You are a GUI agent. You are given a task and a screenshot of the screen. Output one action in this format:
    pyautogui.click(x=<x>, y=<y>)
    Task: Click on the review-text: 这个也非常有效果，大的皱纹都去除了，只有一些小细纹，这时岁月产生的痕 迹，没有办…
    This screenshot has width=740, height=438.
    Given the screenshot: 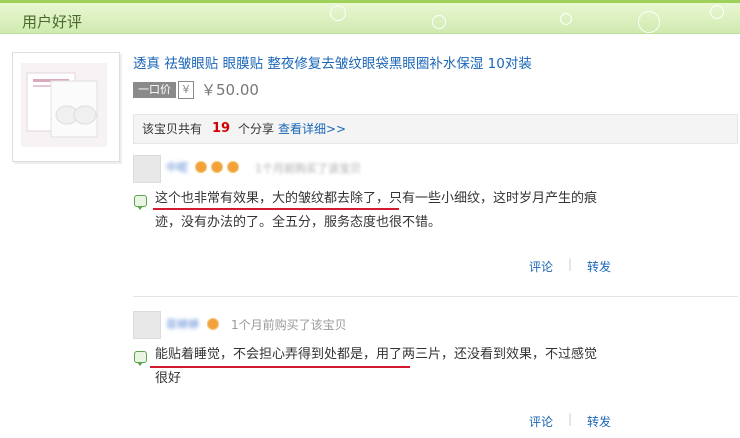 What is the action you would take?
    pyautogui.click(x=376, y=211)
    